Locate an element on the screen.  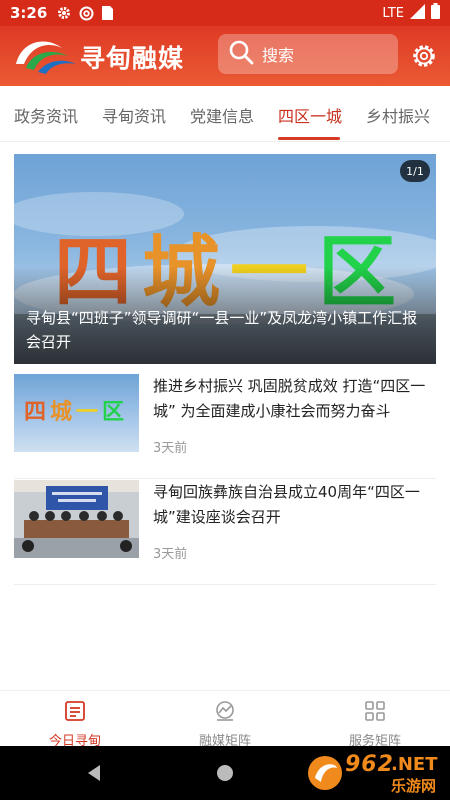
search-icon is located at coordinates (241, 54).